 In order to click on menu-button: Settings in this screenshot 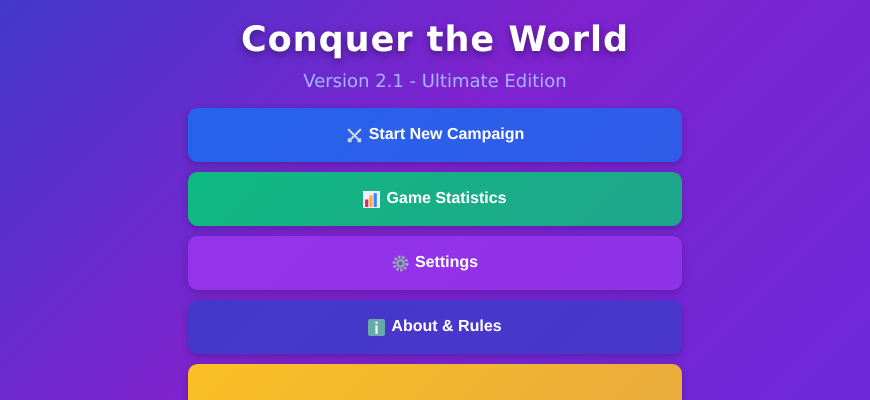, I will do `click(435, 263)`.